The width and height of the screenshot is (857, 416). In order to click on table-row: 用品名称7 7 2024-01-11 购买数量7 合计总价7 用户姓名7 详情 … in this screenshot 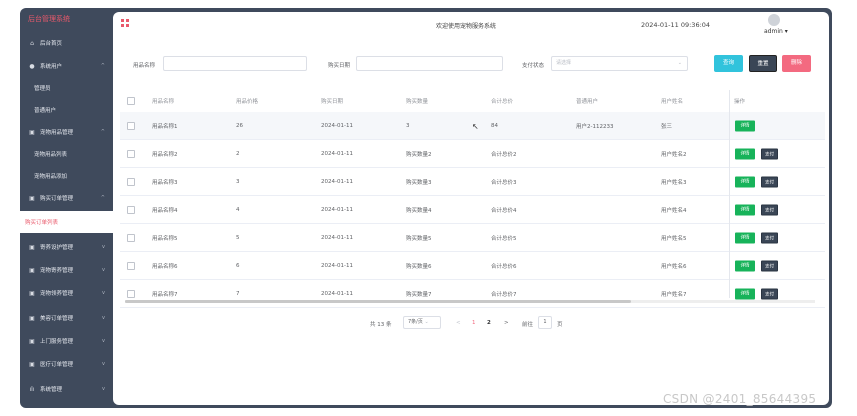, I will do `click(472, 294)`.